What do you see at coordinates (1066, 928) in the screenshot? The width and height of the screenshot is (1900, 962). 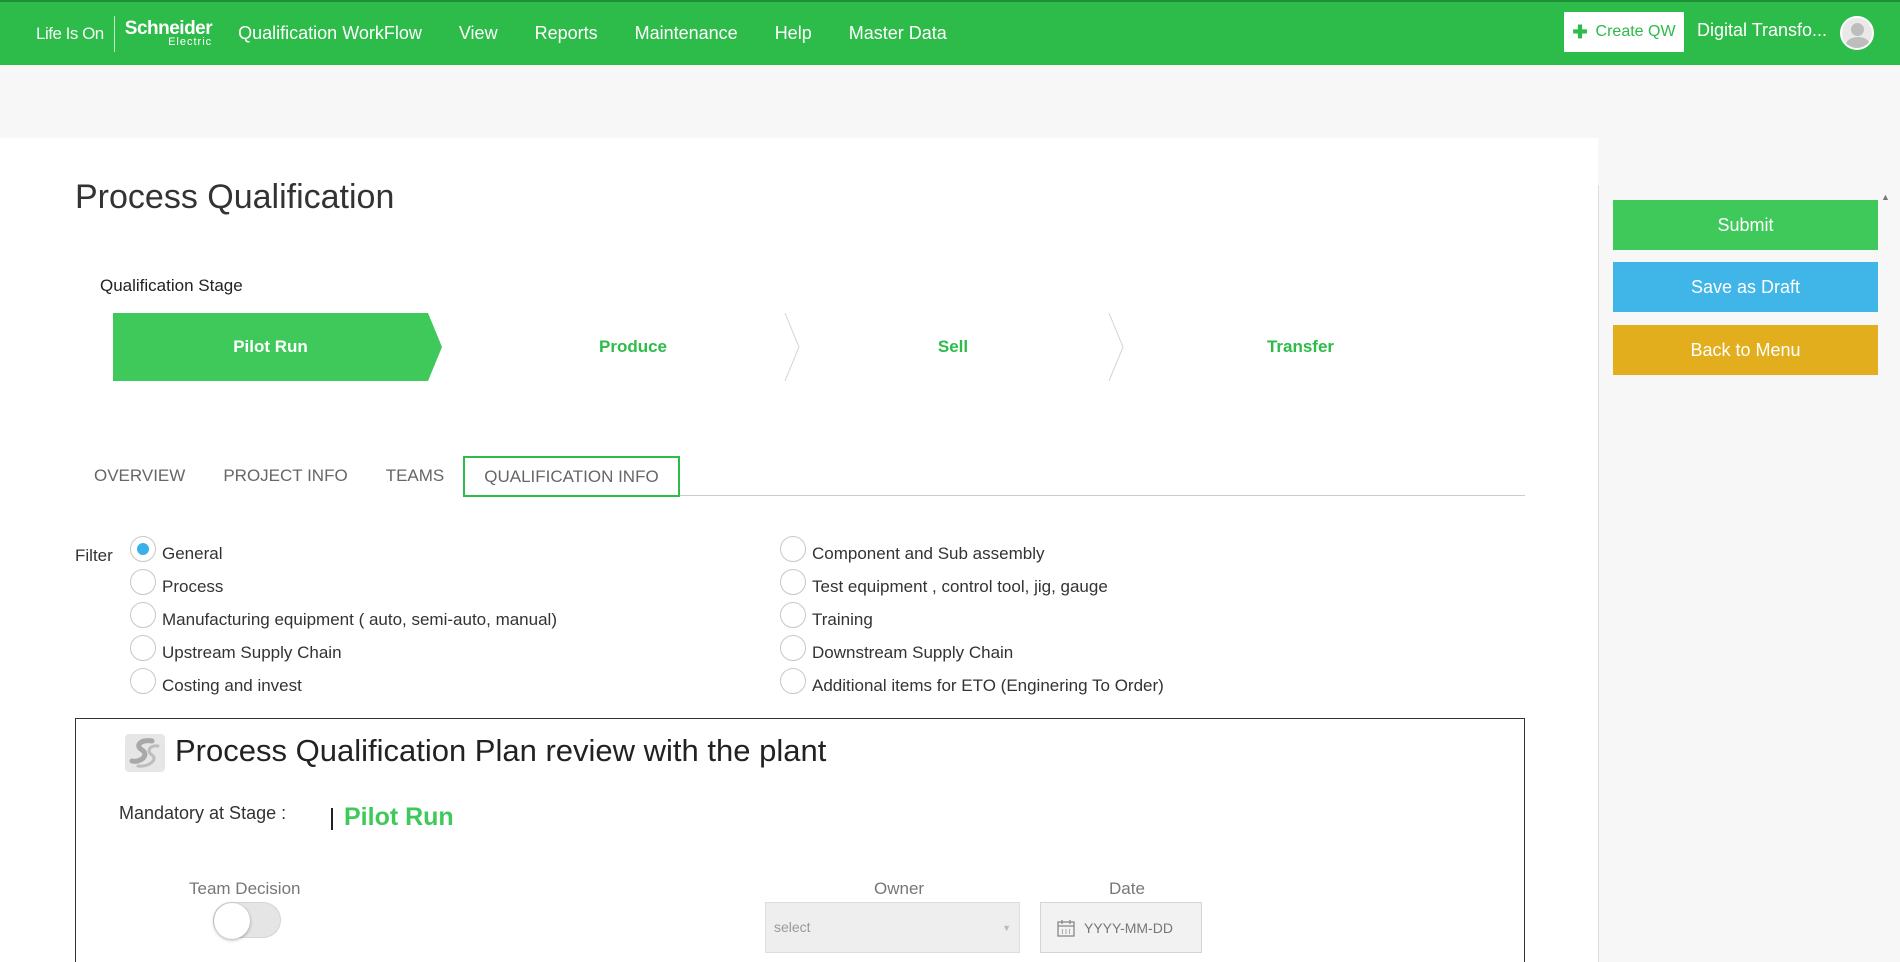 I see `calendar-icon` at bounding box center [1066, 928].